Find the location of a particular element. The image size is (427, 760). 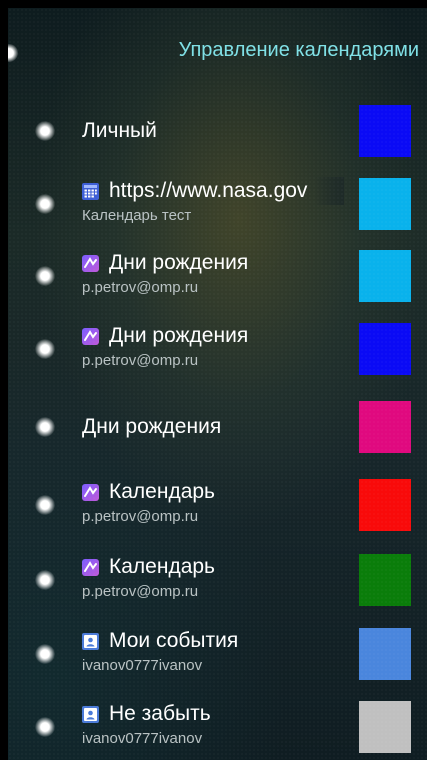

calendar-row: Не забыть ivanov0777ivanov is located at coordinates (217, 726).